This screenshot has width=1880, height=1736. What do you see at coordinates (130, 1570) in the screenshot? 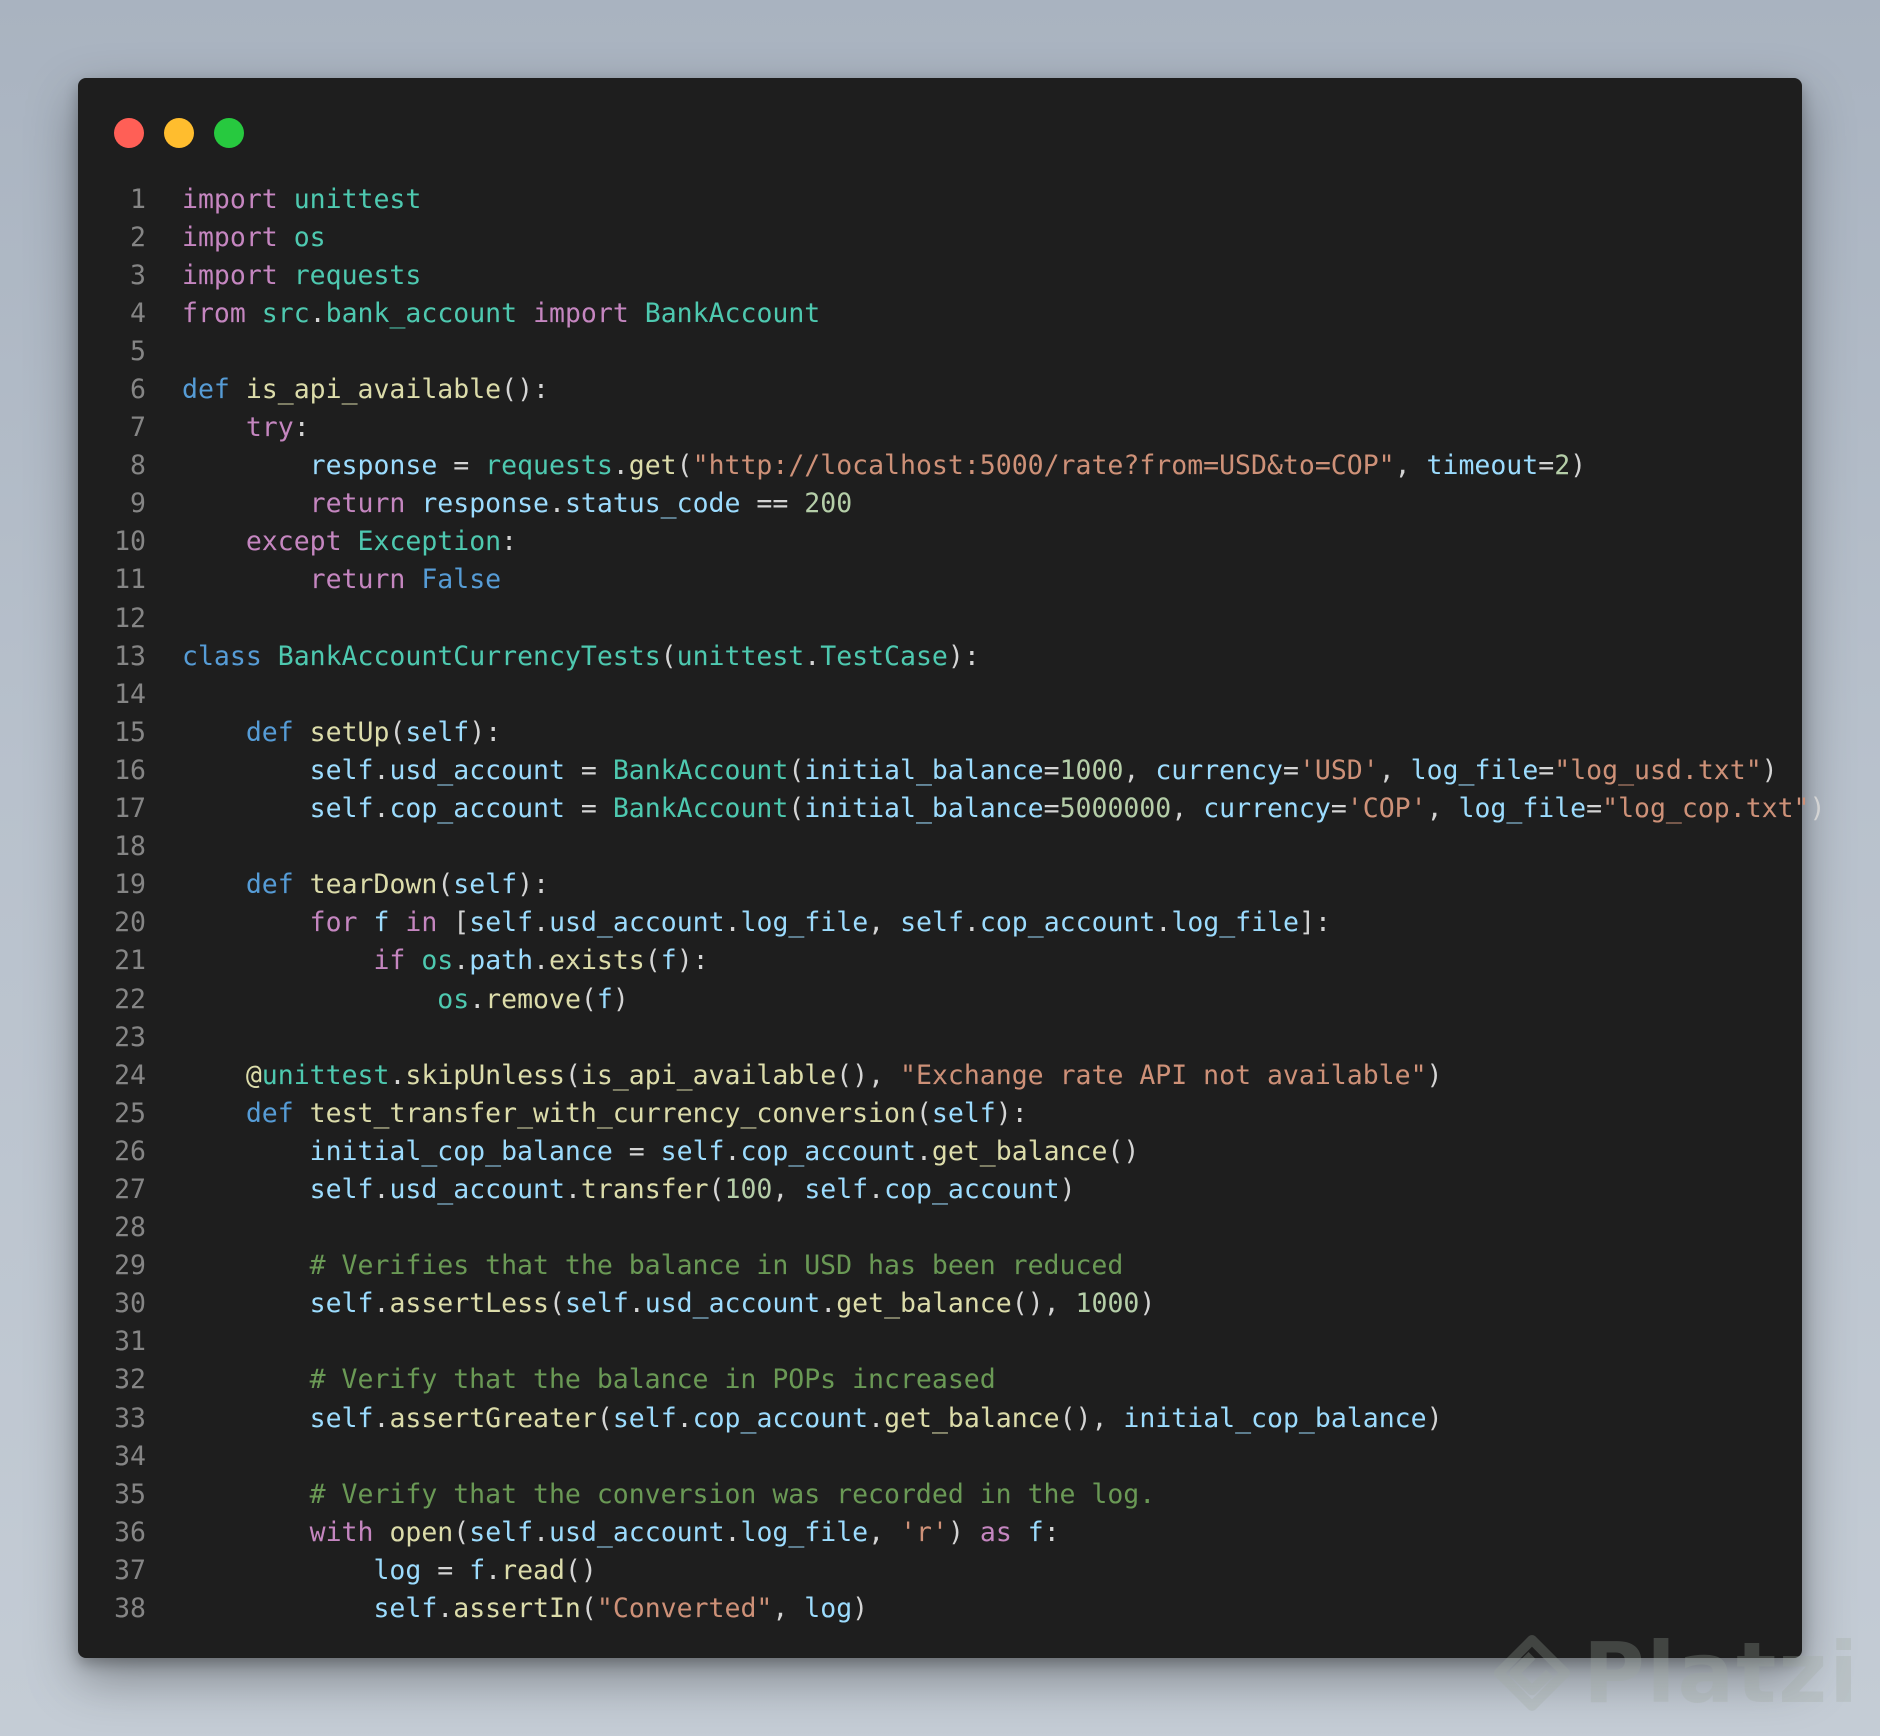
I see `line-number: 37` at bounding box center [130, 1570].